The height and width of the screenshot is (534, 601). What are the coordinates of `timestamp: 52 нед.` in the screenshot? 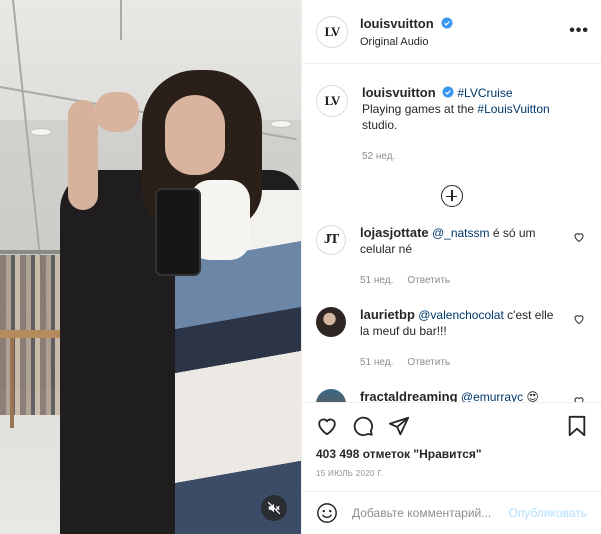 It's located at (378, 156).